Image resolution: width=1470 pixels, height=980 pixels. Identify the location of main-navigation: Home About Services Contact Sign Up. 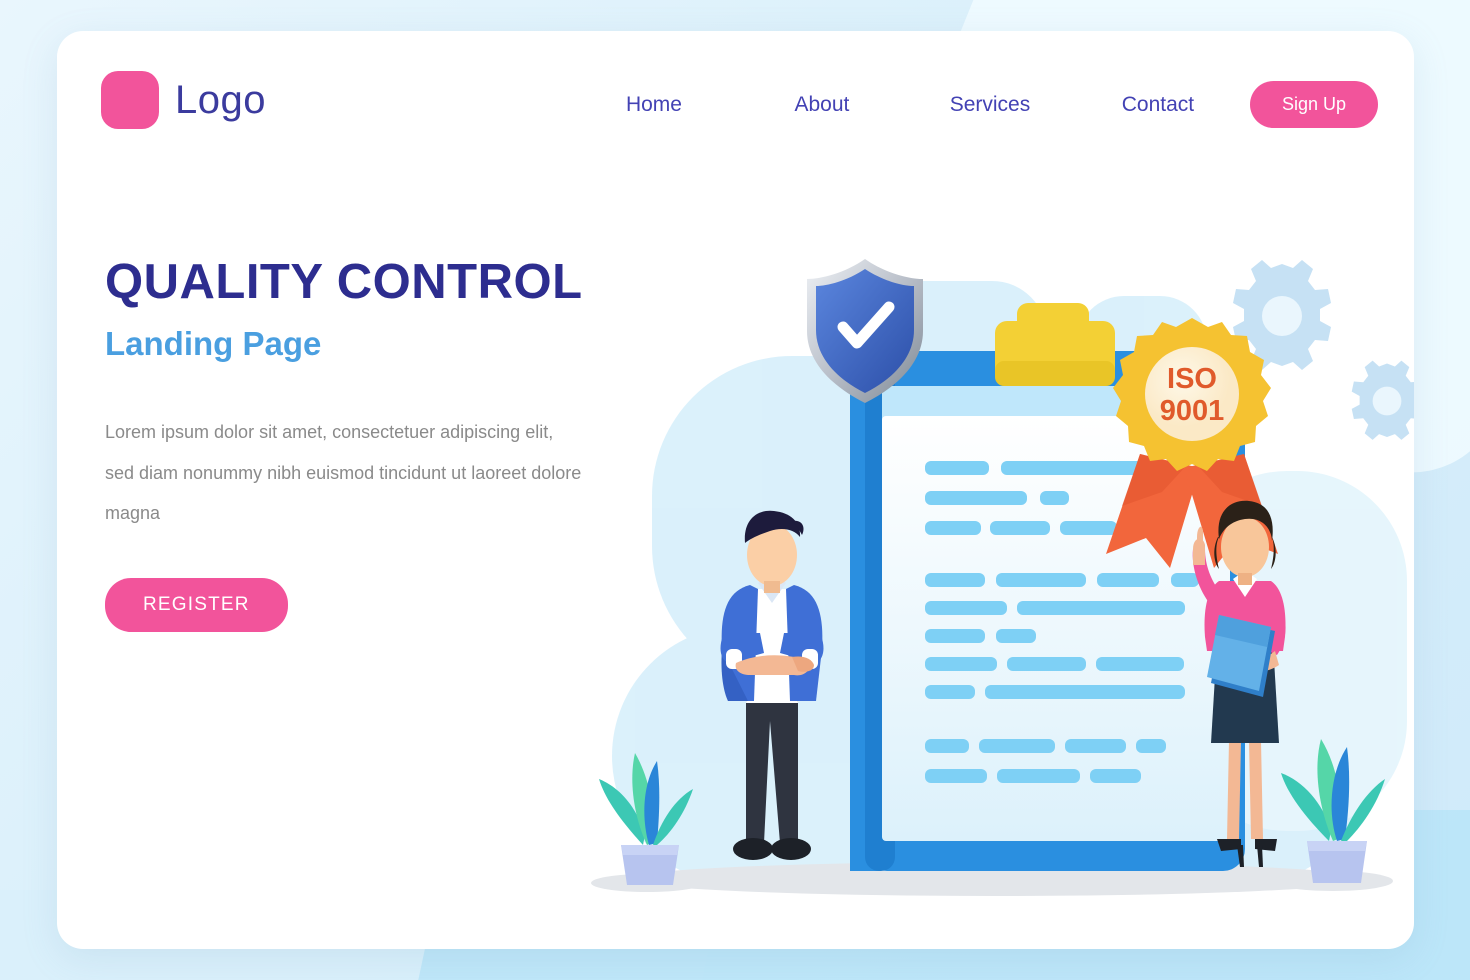
(974, 104).